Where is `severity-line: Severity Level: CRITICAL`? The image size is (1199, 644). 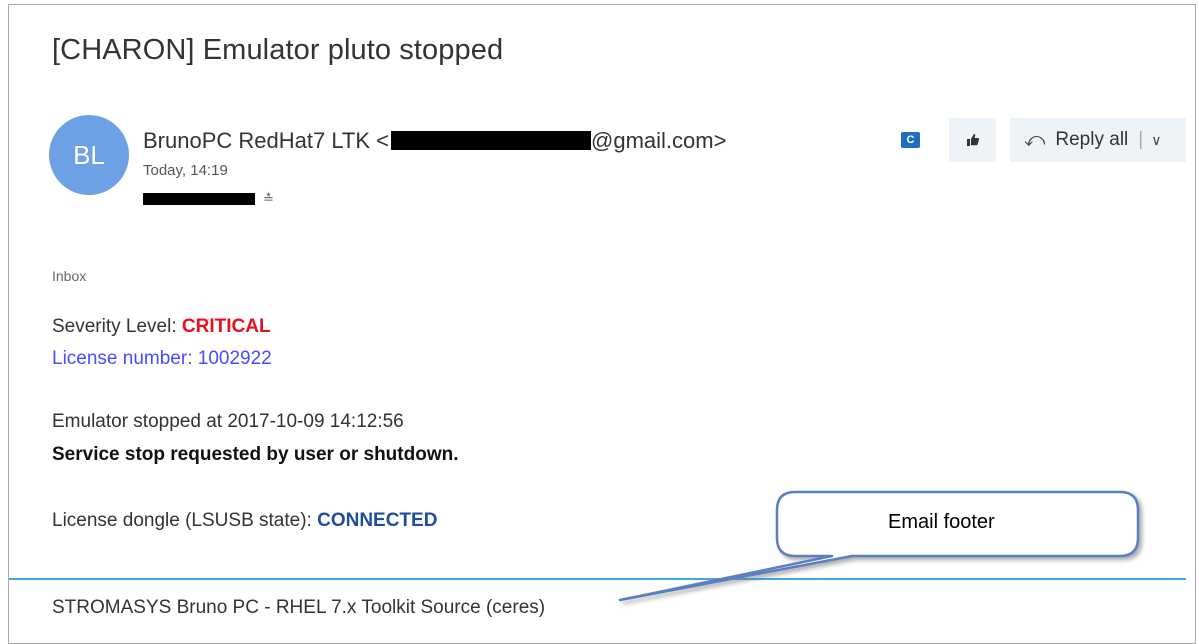
severity-line: Severity Level: CRITICAL is located at coordinates (161, 327).